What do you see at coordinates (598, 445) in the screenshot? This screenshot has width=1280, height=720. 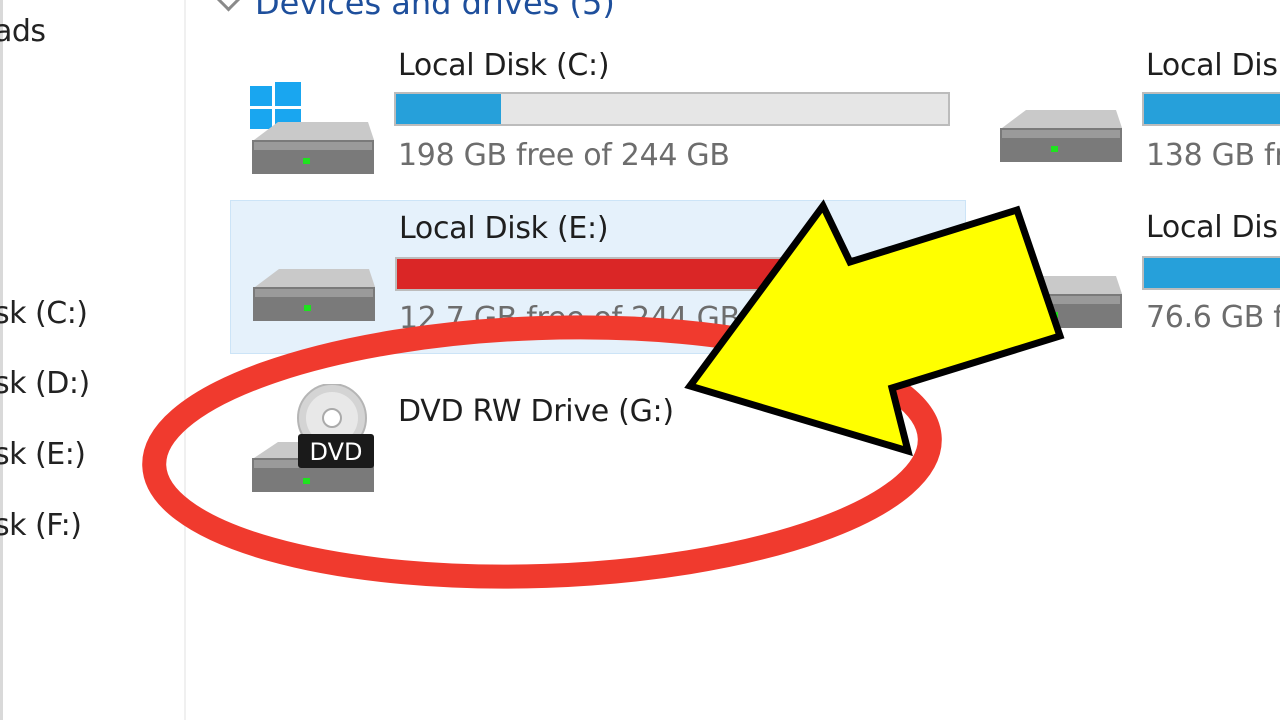 I see `drive-tile-g: DVD DVD RW Drive (G:)` at bounding box center [598, 445].